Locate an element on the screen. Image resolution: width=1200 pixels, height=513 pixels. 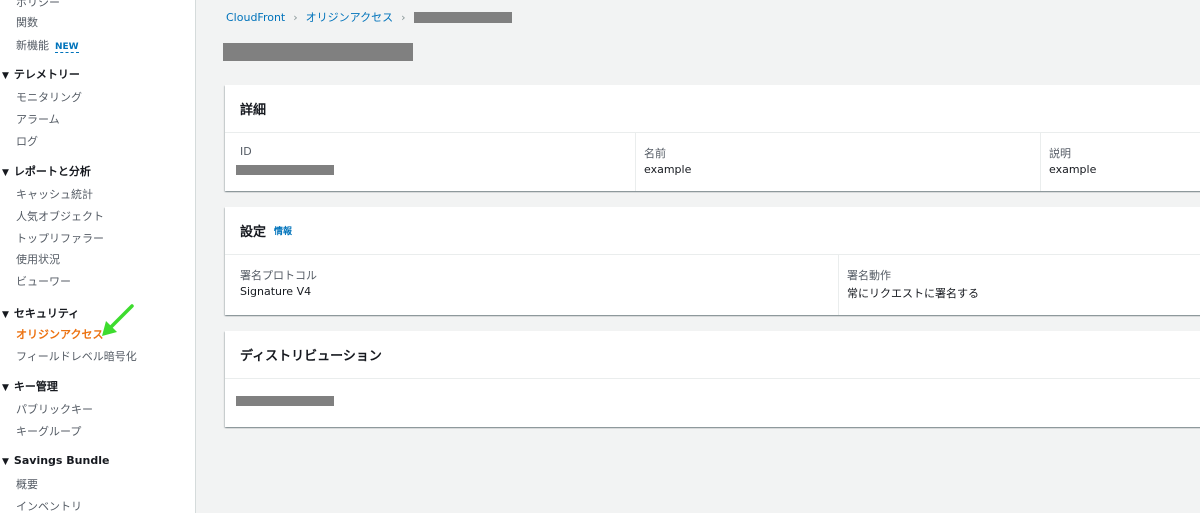
sidebar-section-savings-bundle: ▼ Savings Bundle is located at coordinates (55, 460).